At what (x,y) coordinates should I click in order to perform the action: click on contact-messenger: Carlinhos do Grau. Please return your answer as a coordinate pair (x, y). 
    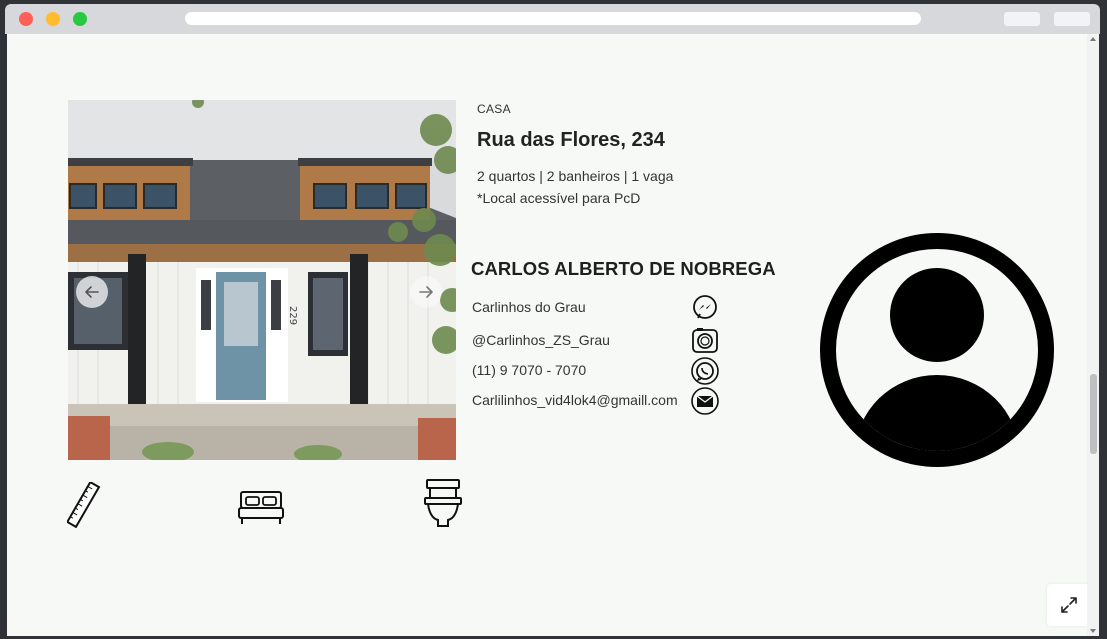
    Looking at the image, I should click on (602, 308).